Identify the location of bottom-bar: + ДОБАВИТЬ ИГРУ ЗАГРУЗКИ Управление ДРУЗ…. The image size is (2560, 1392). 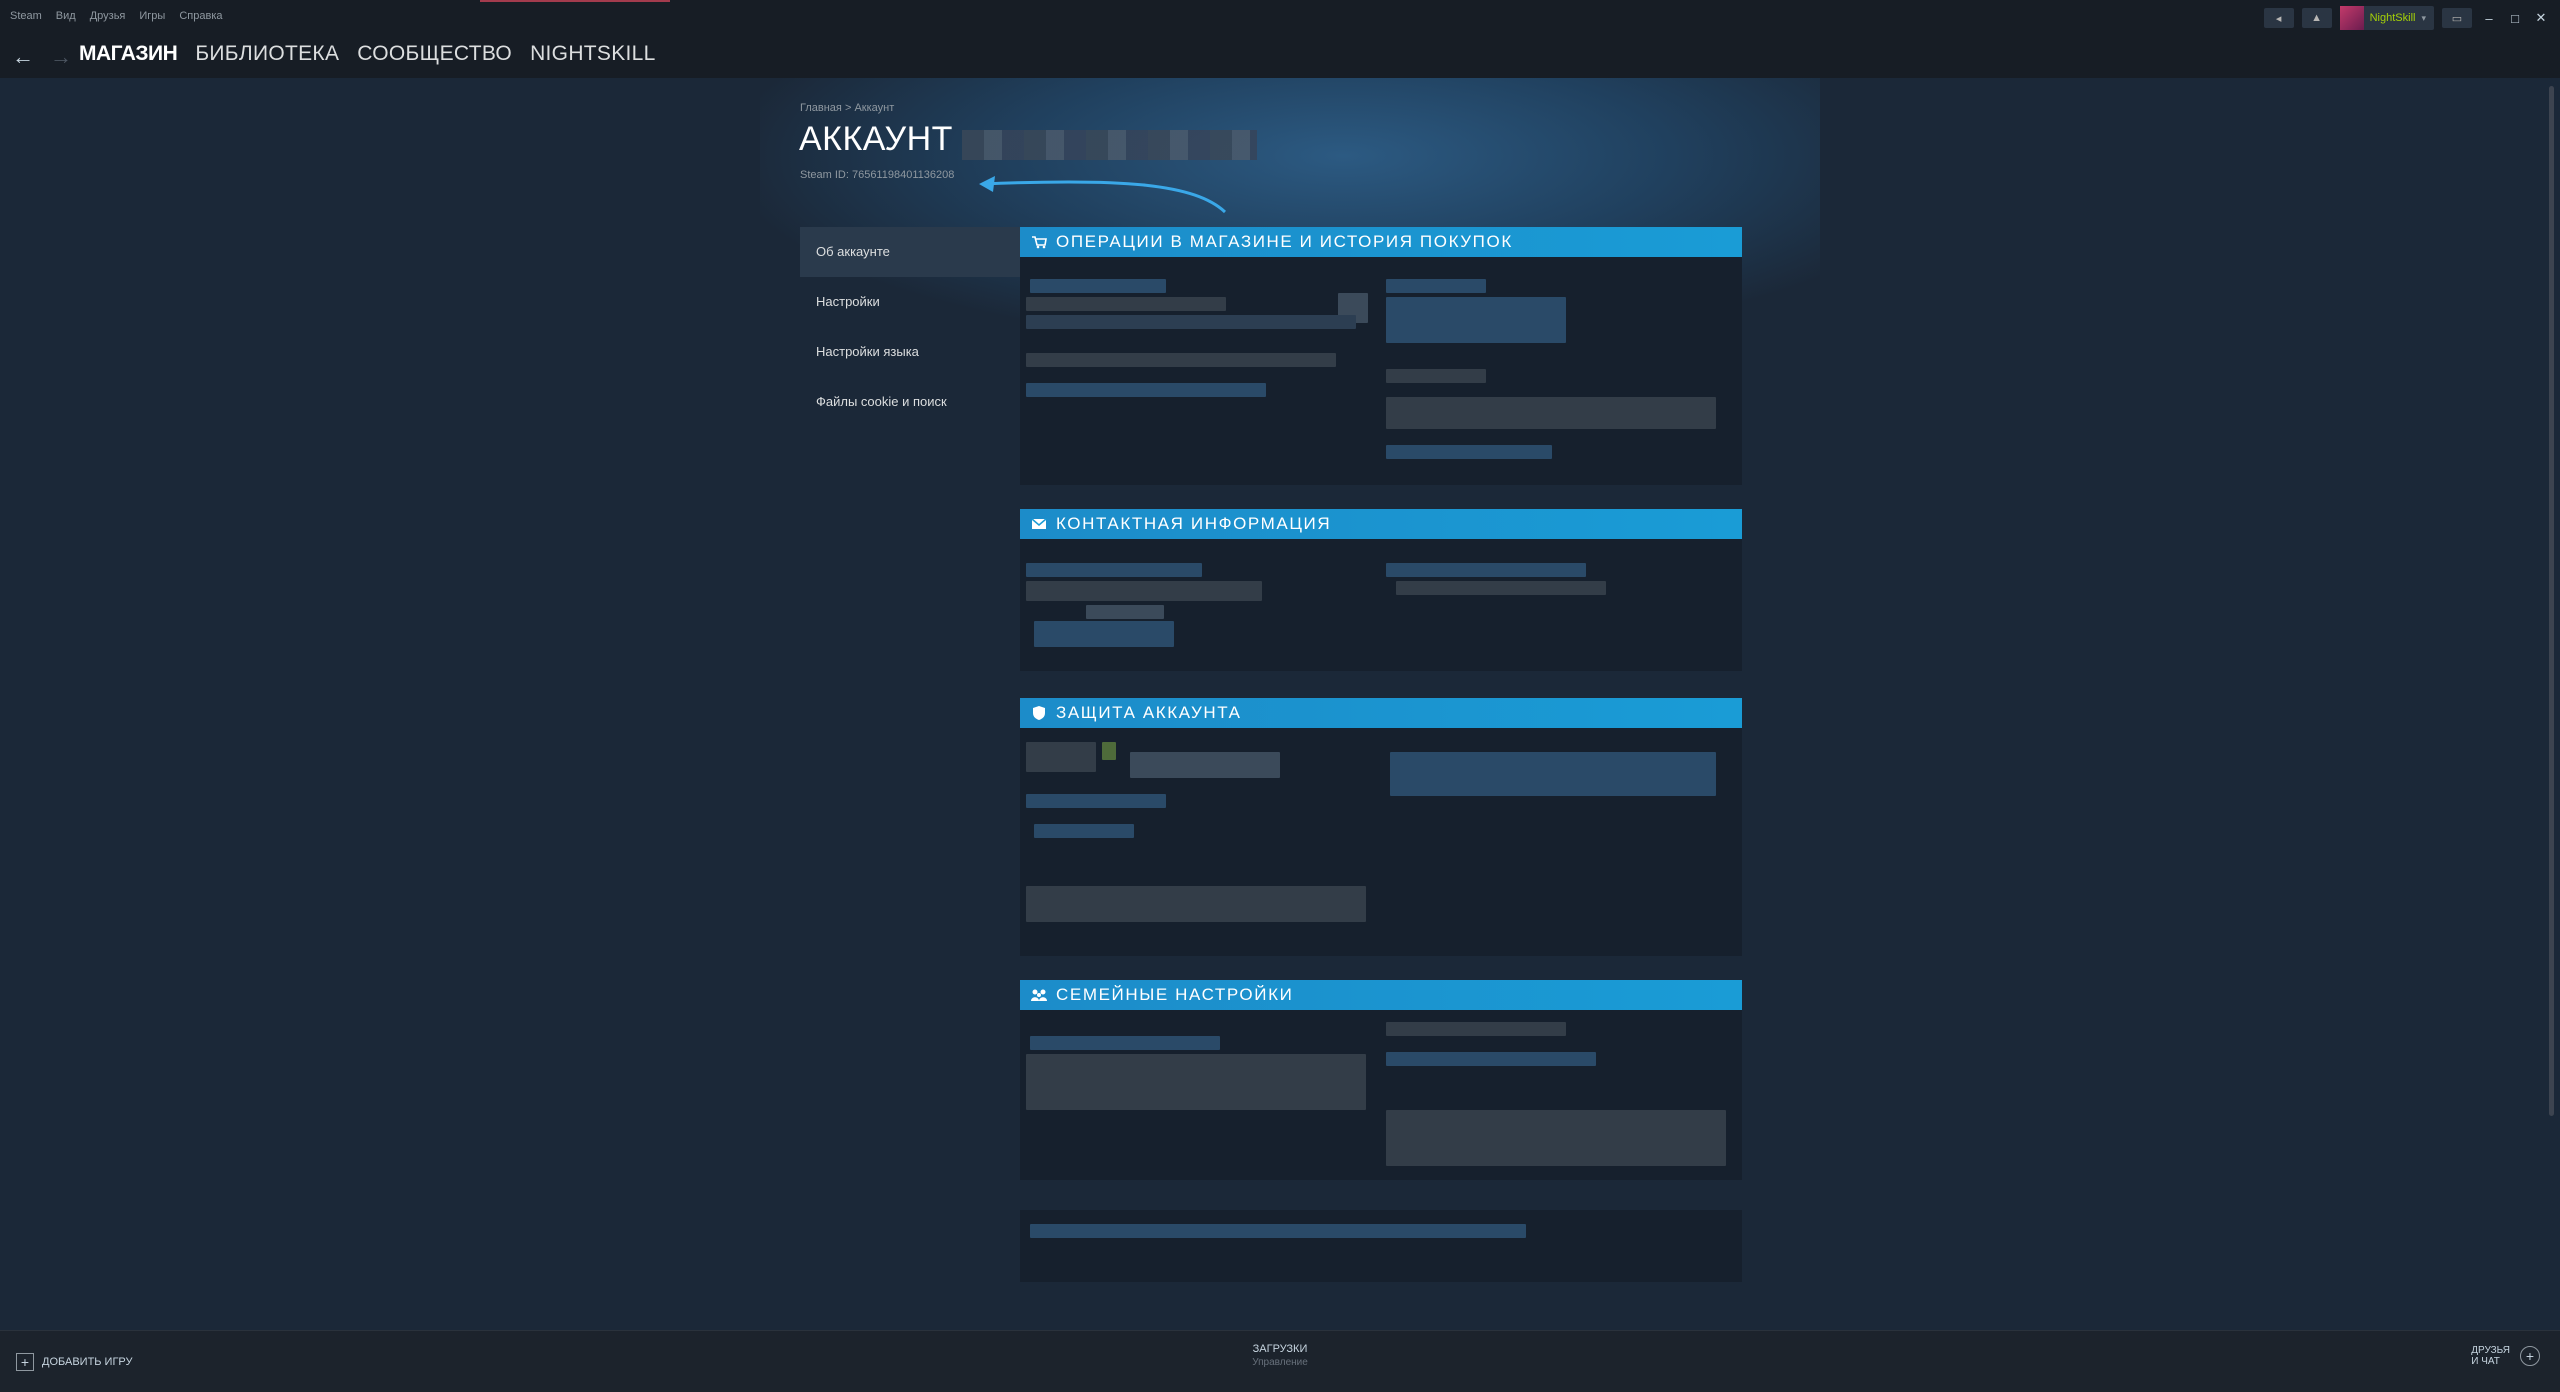
(1280, 1361).